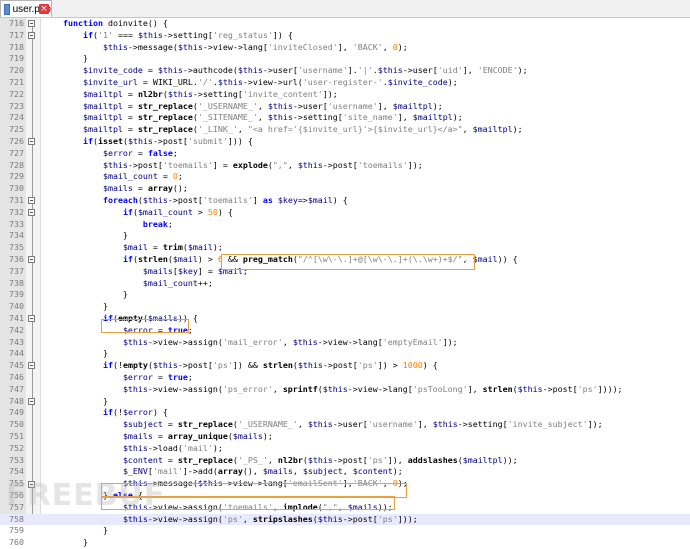 This screenshot has height=549, width=690. Describe the element at coordinates (16, 34) in the screenshot. I see `line-number: 717` at that location.